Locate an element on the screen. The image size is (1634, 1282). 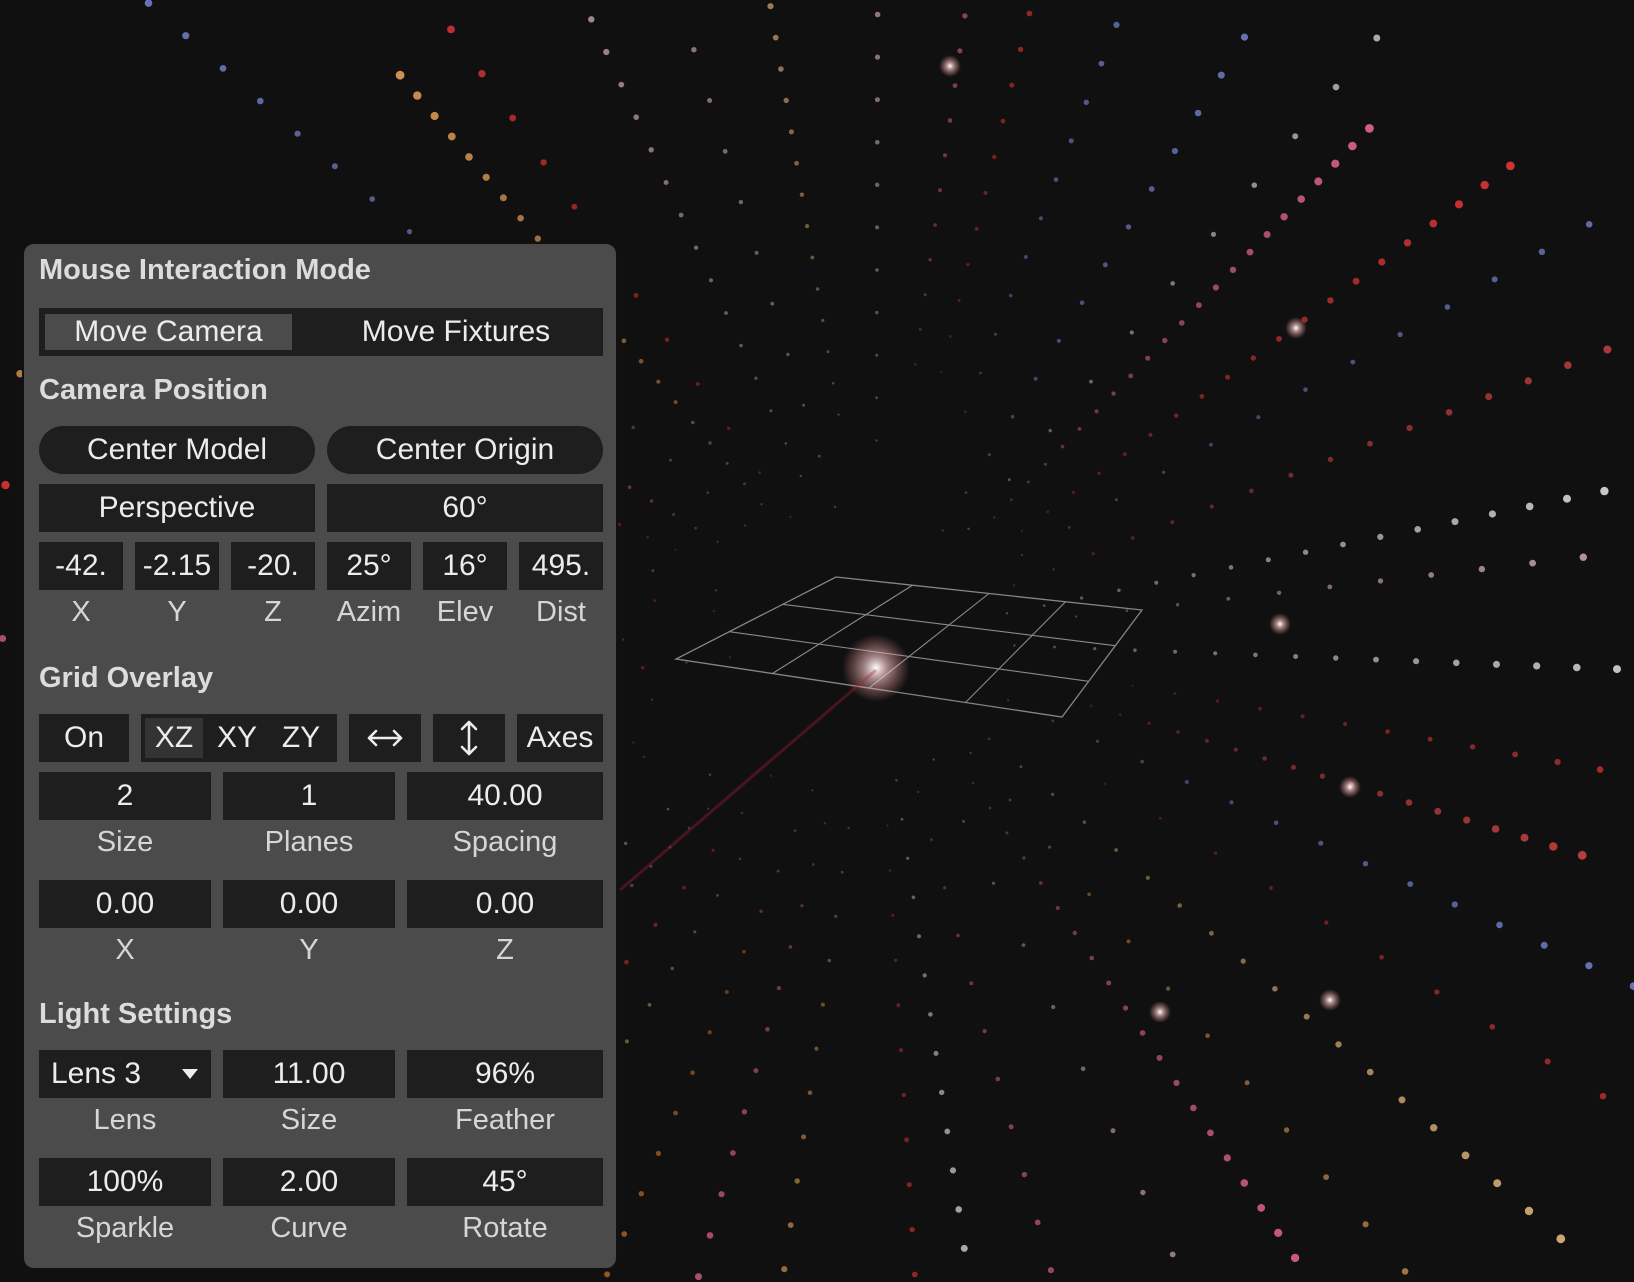
plane-xz-option: XZ is located at coordinates (174, 738).